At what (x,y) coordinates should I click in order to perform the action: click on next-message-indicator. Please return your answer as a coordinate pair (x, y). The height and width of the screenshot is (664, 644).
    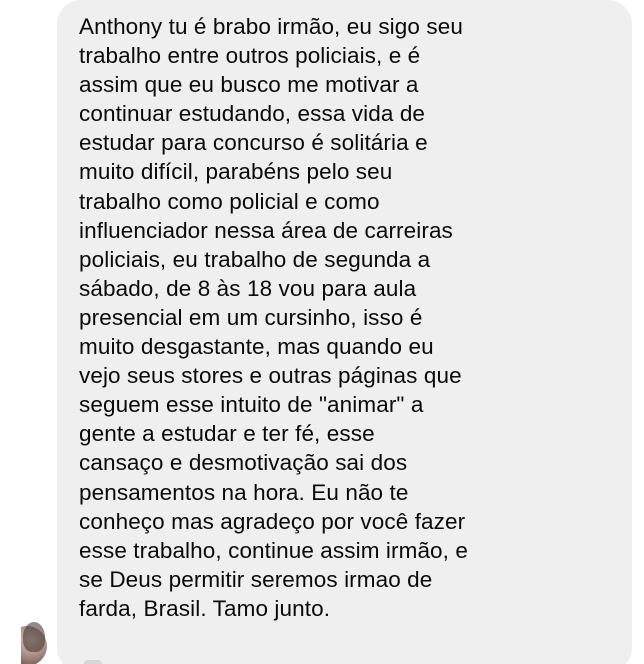
    Looking at the image, I should click on (93, 662).